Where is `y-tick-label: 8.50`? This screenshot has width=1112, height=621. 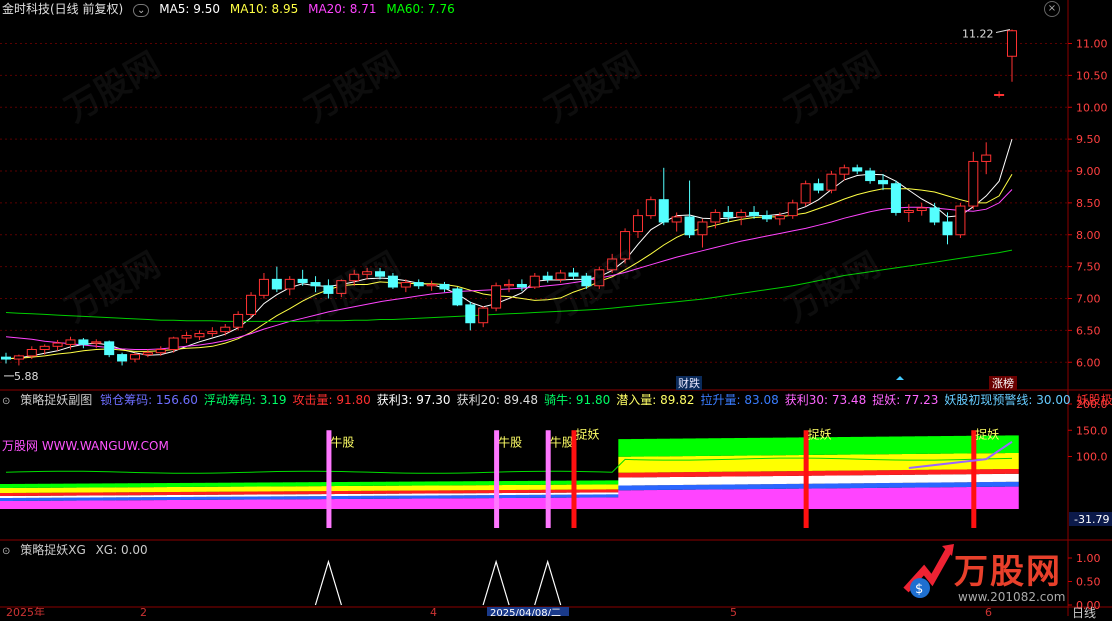 y-tick-label: 8.50 is located at coordinates (1088, 203).